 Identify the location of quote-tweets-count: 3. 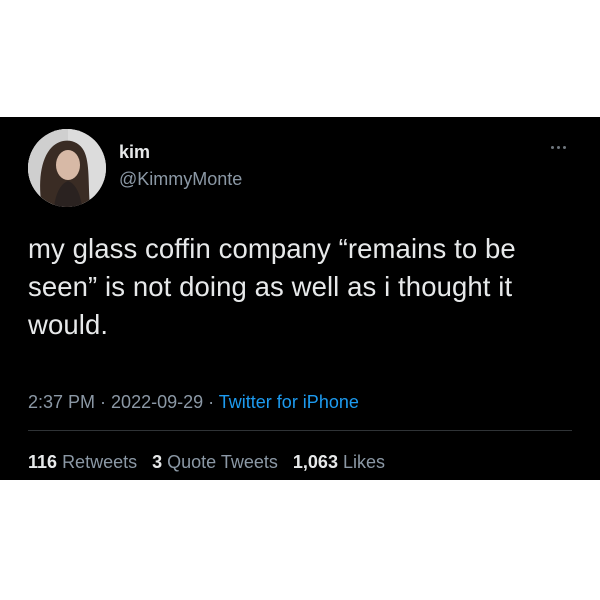
(157, 462).